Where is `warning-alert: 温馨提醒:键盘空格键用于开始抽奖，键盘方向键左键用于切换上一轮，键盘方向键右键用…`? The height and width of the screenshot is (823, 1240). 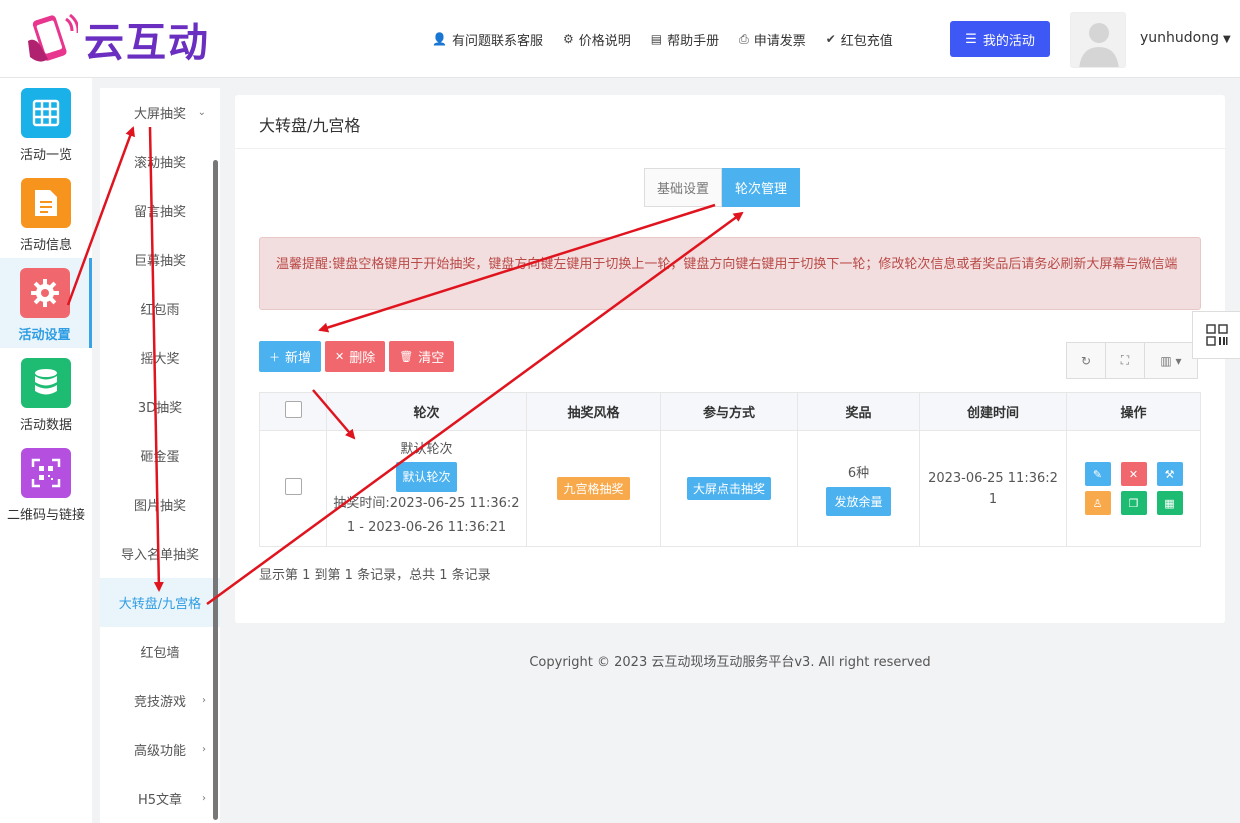
warning-alert: 温馨提醒:键盘空格键用于开始抽奖，键盘方向键左键用于切换上一轮，键盘方向键右键用… is located at coordinates (730, 273).